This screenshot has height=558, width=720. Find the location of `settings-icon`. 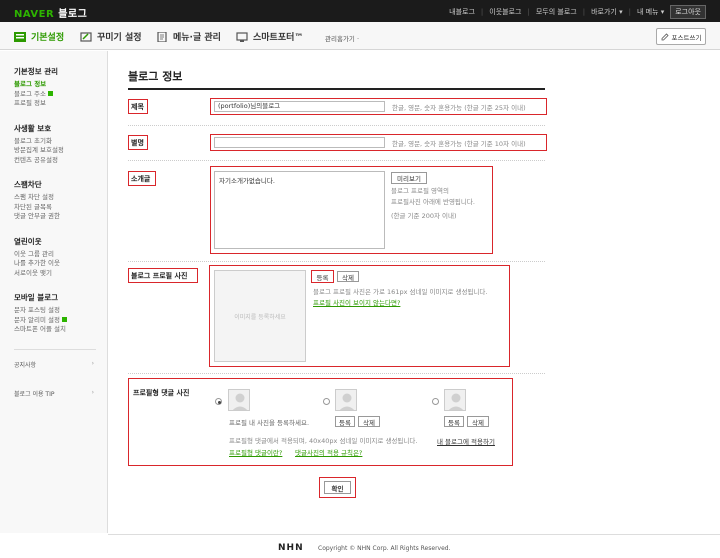

settings-icon is located at coordinates (20, 36).